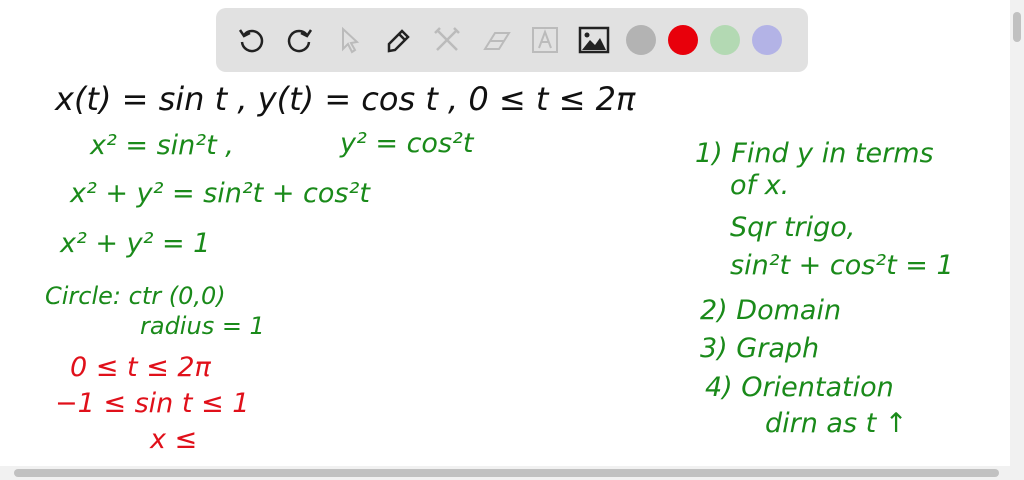 This screenshot has height=480, width=1024. I want to click on pen-icon, so click(398, 40).